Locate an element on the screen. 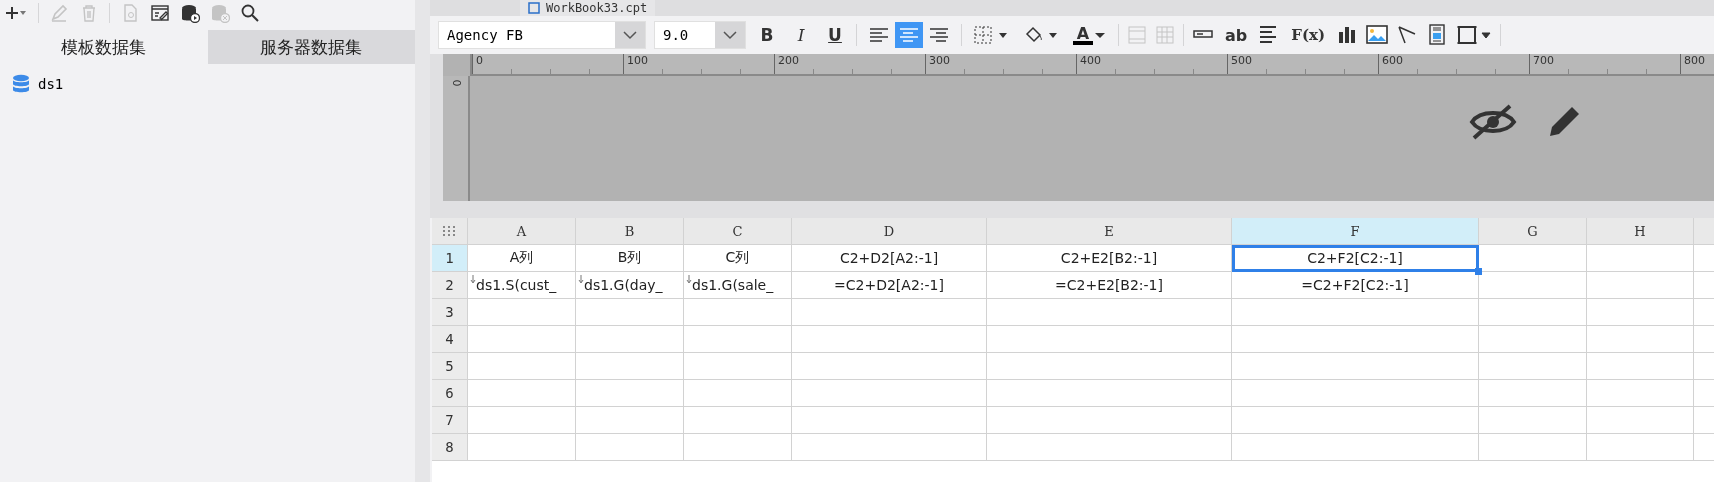  row-header: 1 is located at coordinates (450, 258).